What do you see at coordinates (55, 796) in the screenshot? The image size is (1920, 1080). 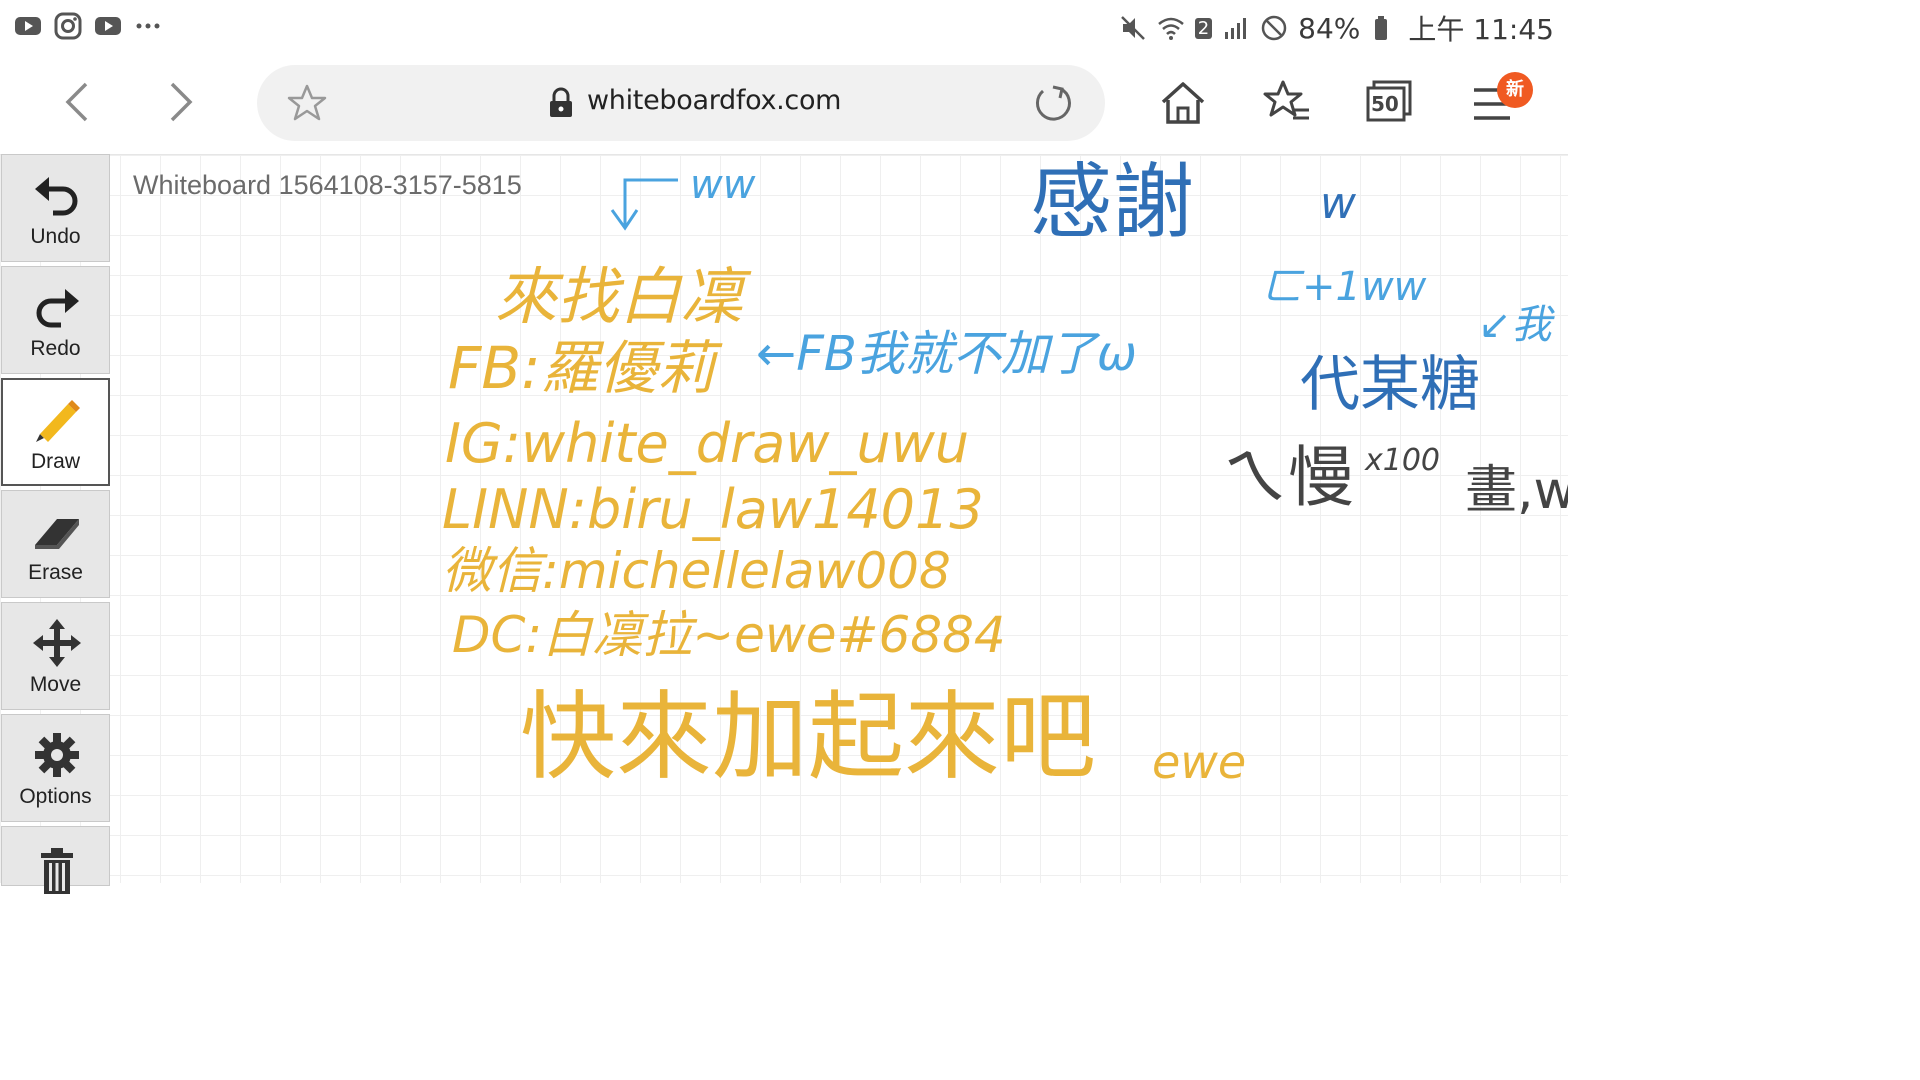 I see `options-label: Options` at bounding box center [55, 796].